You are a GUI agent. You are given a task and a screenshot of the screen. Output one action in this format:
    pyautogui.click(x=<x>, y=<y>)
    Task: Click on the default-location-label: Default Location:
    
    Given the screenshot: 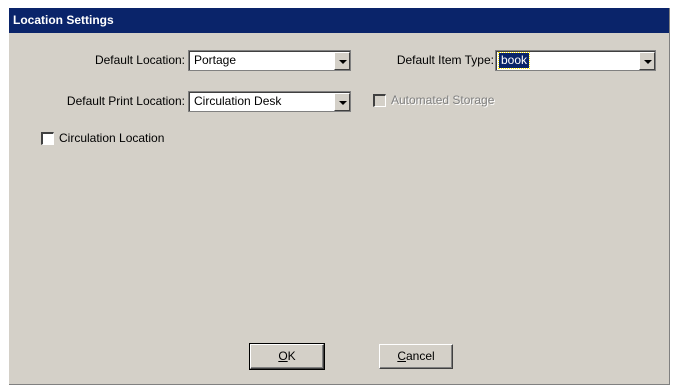 What is the action you would take?
    pyautogui.click(x=139, y=60)
    